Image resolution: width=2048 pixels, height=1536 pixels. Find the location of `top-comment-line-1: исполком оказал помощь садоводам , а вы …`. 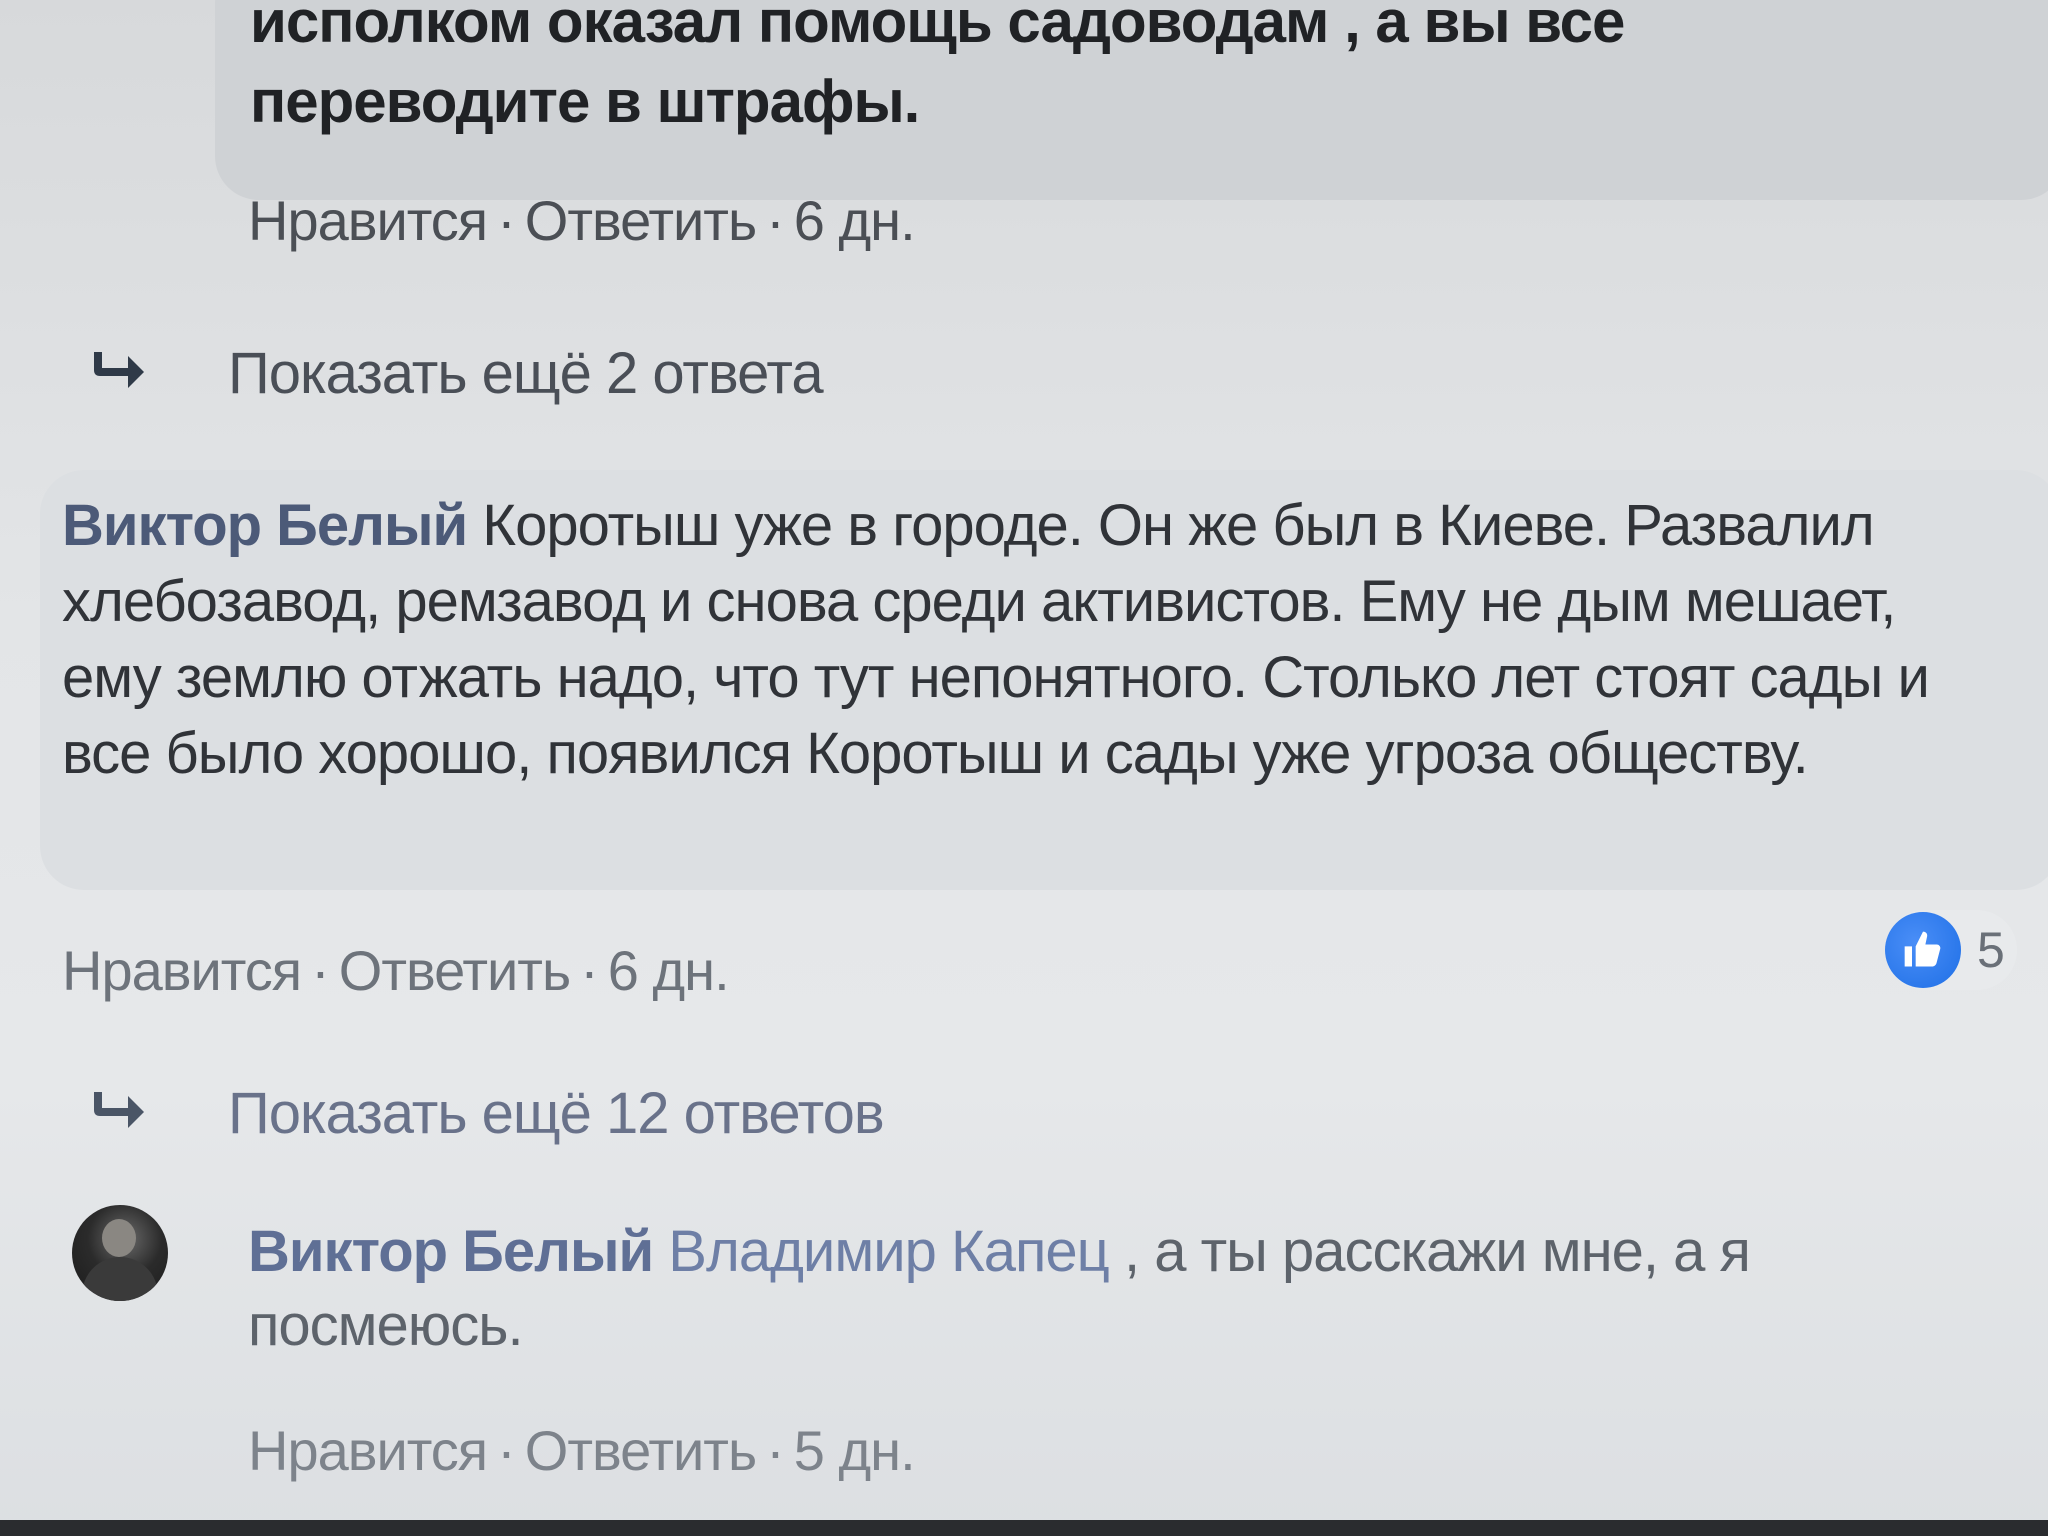

top-comment-line-1: исполком оказал помощь садоводам , а вы … is located at coordinates (937, 27).